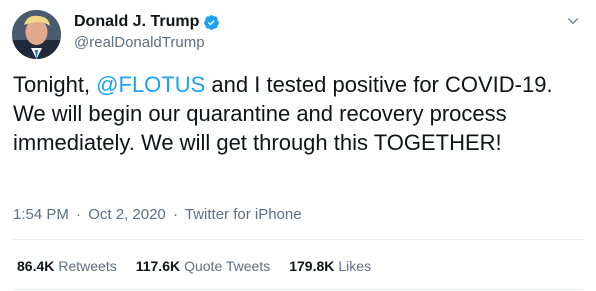  What do you see at coordinates (355, 266) in the screenshot?
I see `likes-label: Likes` at bounding box center [355, 266].